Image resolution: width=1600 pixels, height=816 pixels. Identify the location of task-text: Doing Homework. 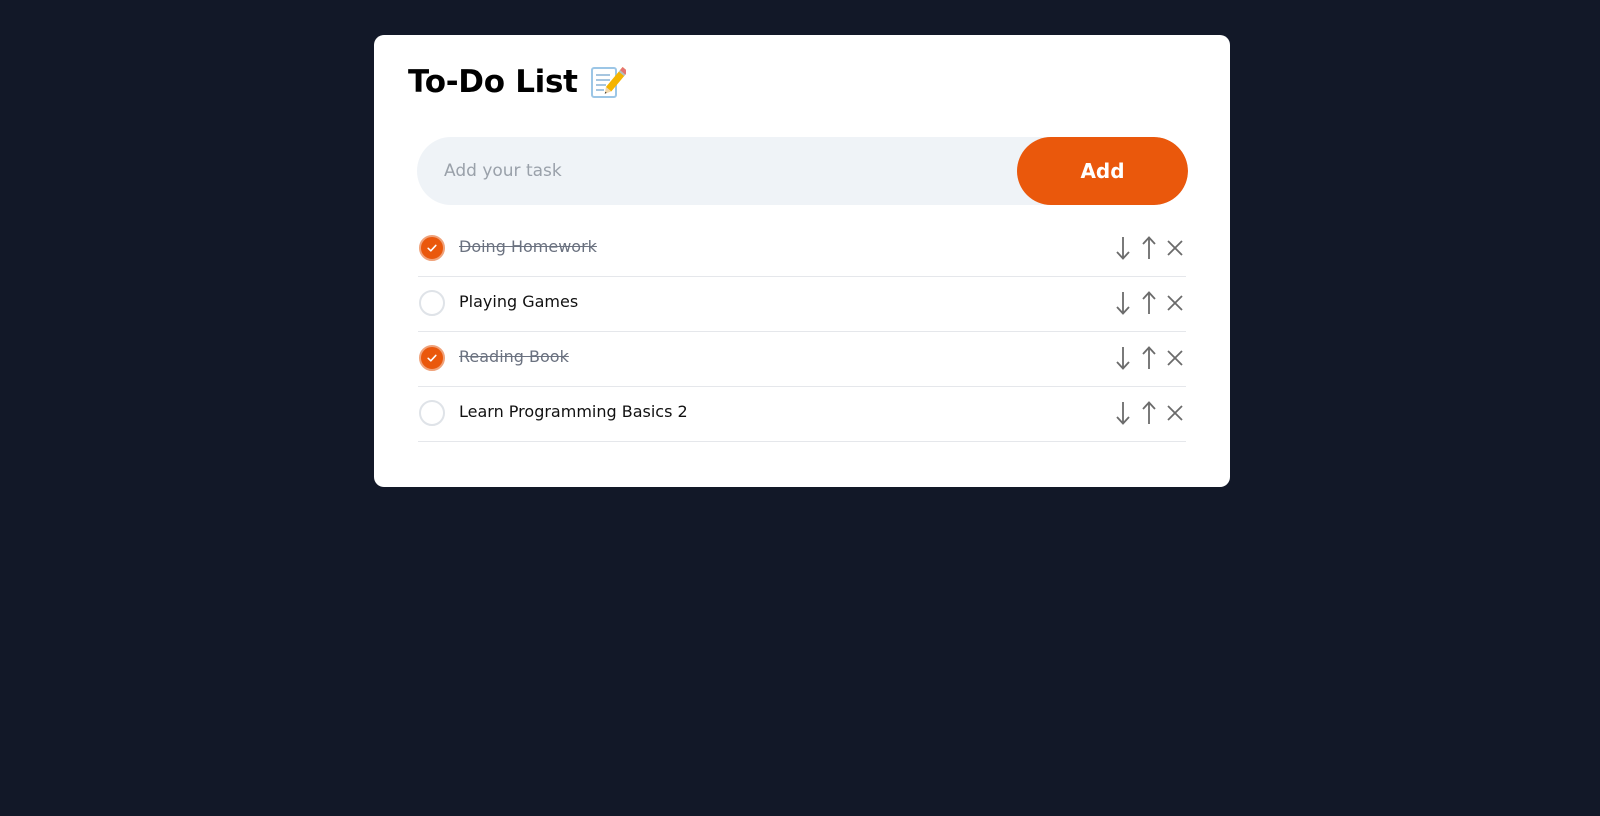
(528, 246).